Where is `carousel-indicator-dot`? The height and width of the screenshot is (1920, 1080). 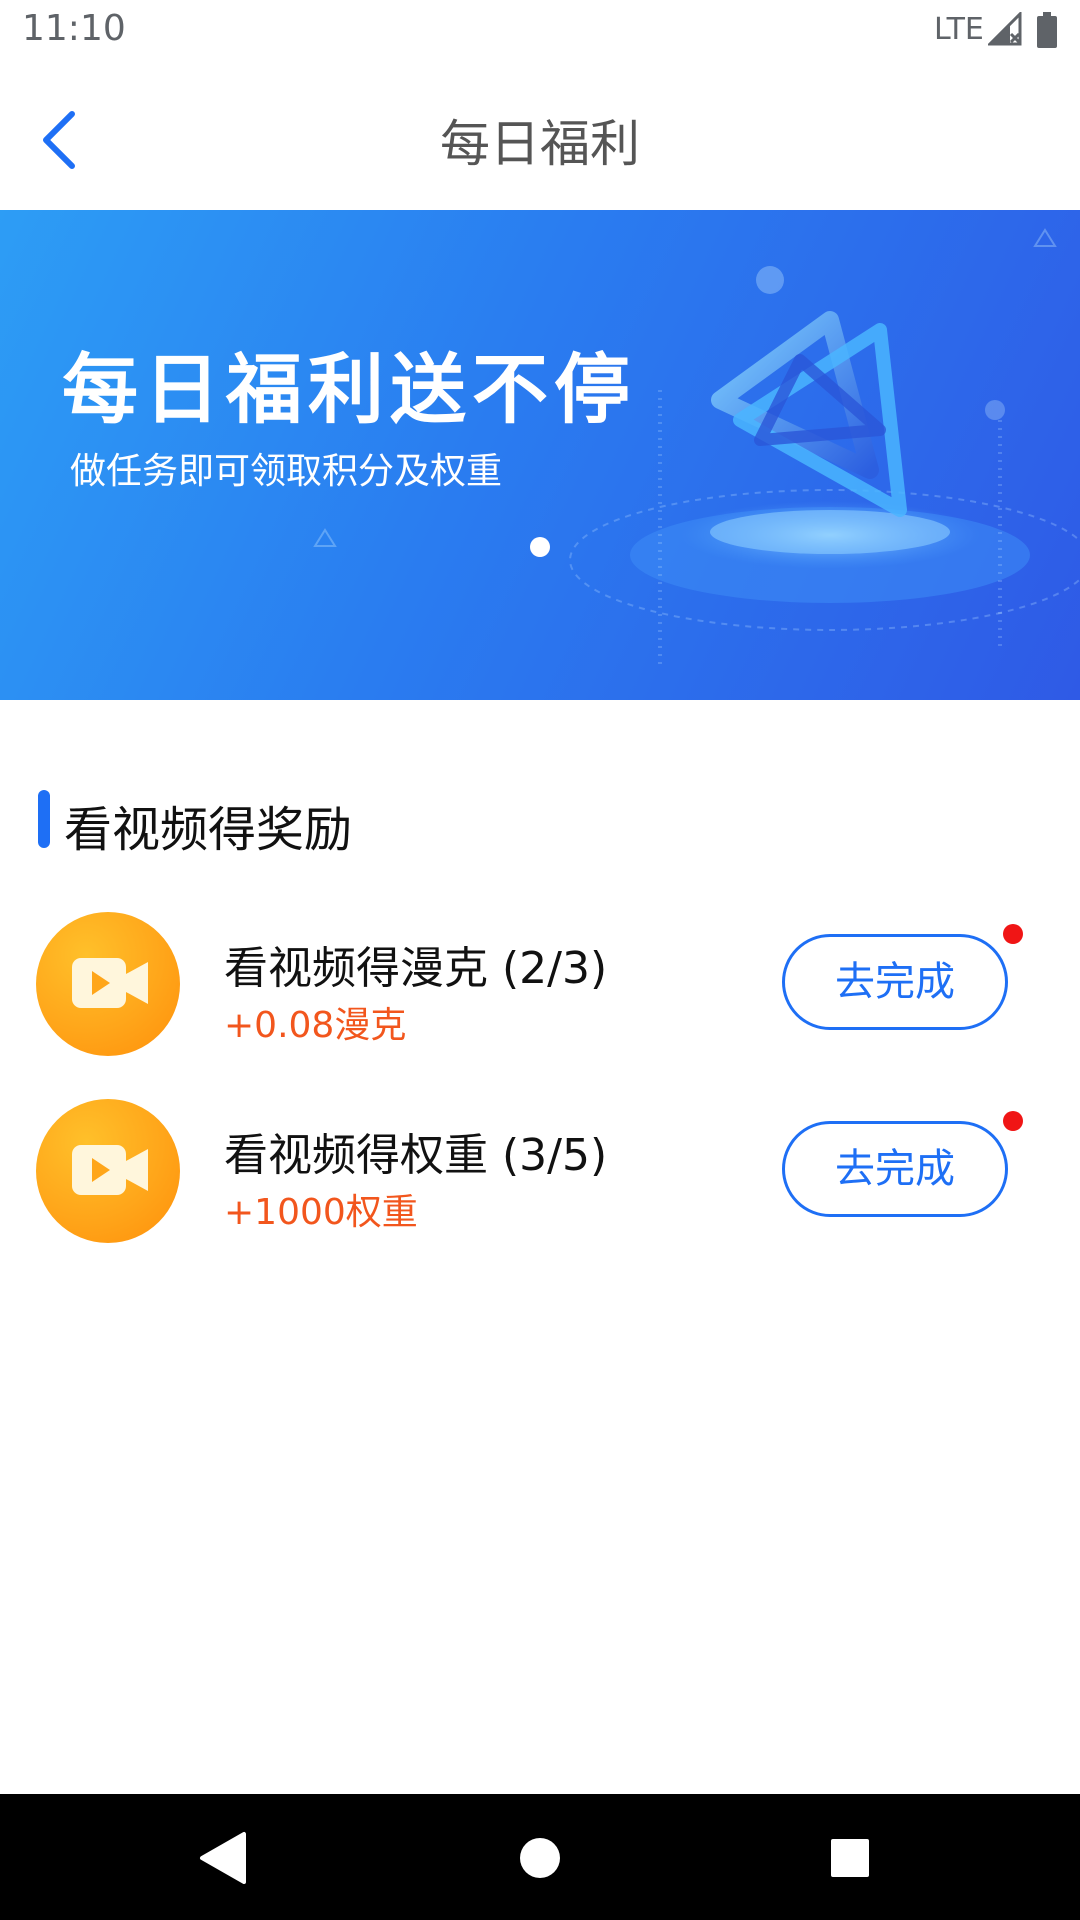 carousel-indicator-dot is located at coordinates (540, 547).